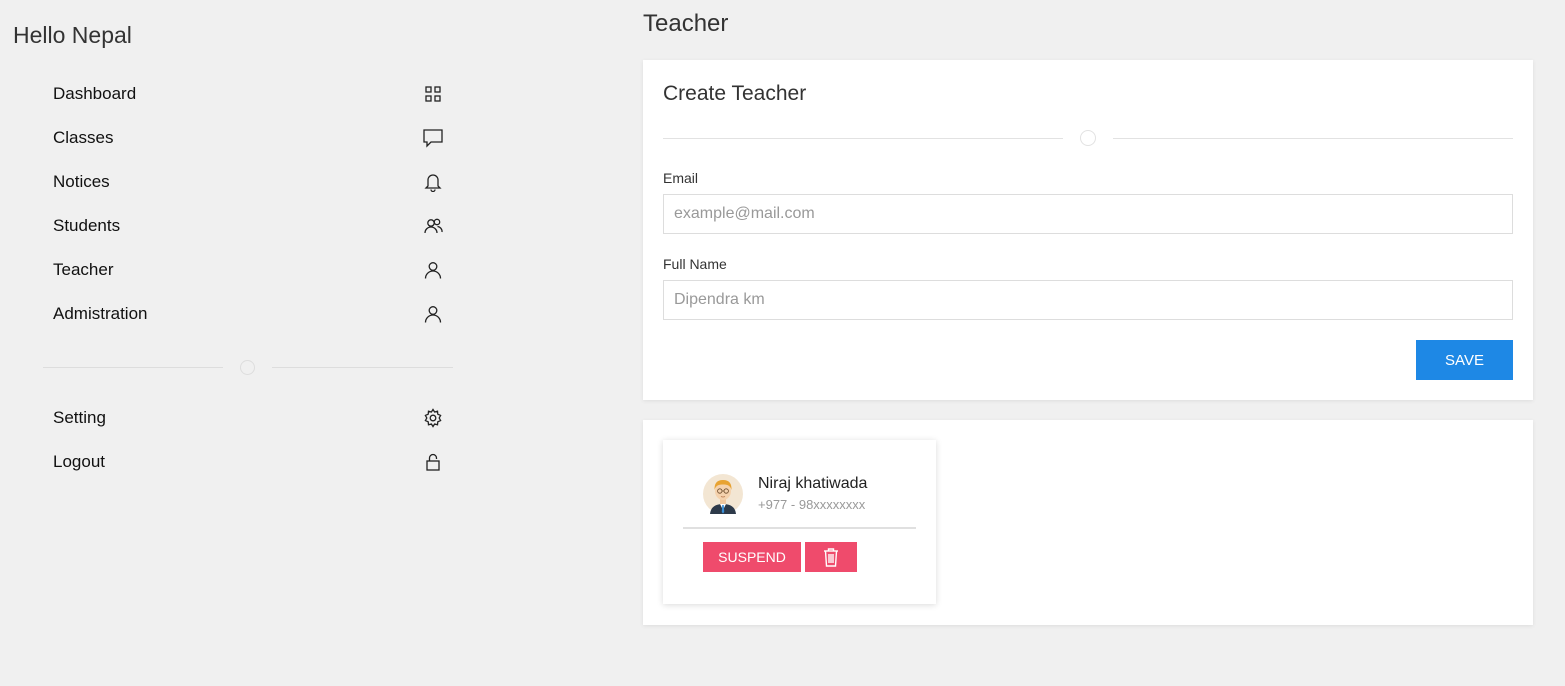 The width and height of the screenshot is (1565, 686). What do you see at coordinates (1088, 214) in the screenshot?
I see `email-field` at bounding box center [1088, 214].